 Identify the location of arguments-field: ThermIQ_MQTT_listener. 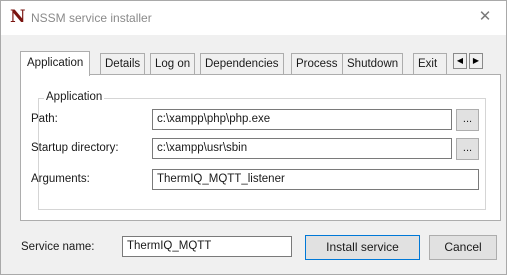
(315, 179).